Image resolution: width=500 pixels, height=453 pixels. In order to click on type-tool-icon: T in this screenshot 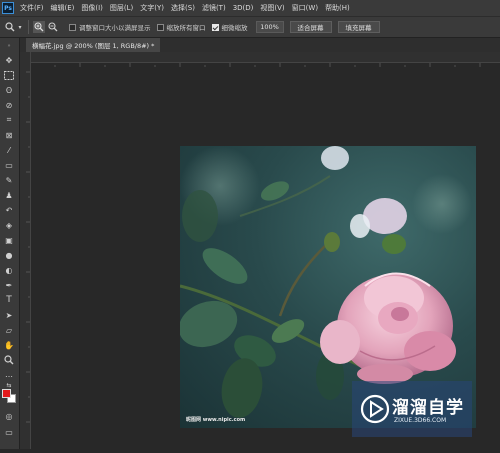, I will do `click(9, 300)`.